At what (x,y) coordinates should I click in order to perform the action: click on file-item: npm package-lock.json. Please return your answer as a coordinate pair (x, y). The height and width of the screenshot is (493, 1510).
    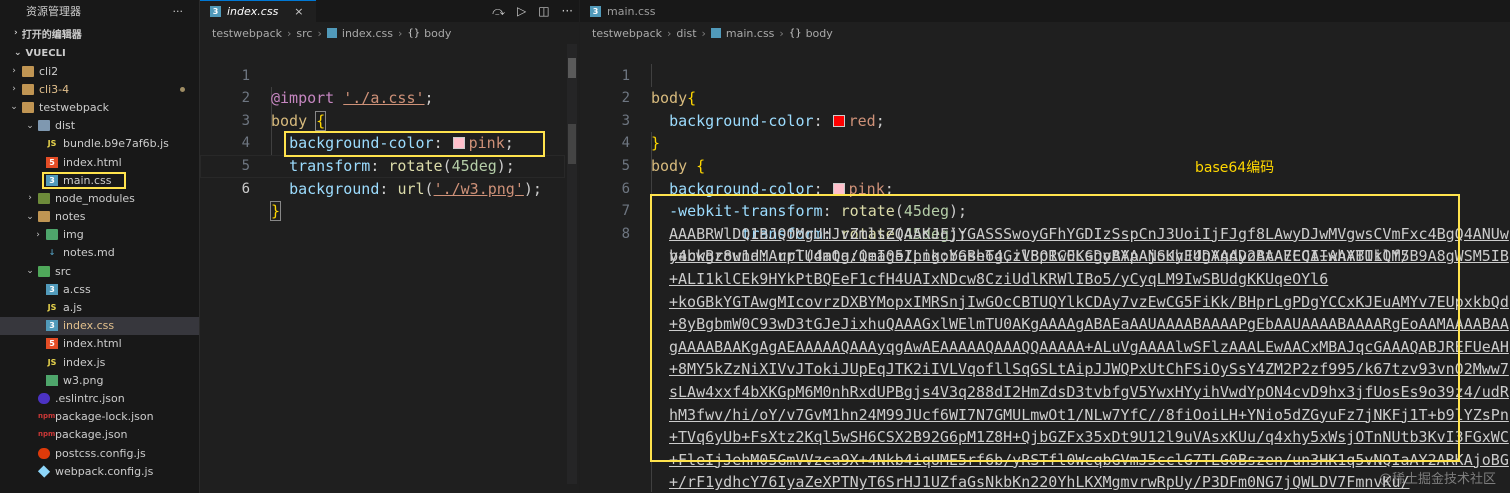
    Looking at the image, I should click on (99, 417).